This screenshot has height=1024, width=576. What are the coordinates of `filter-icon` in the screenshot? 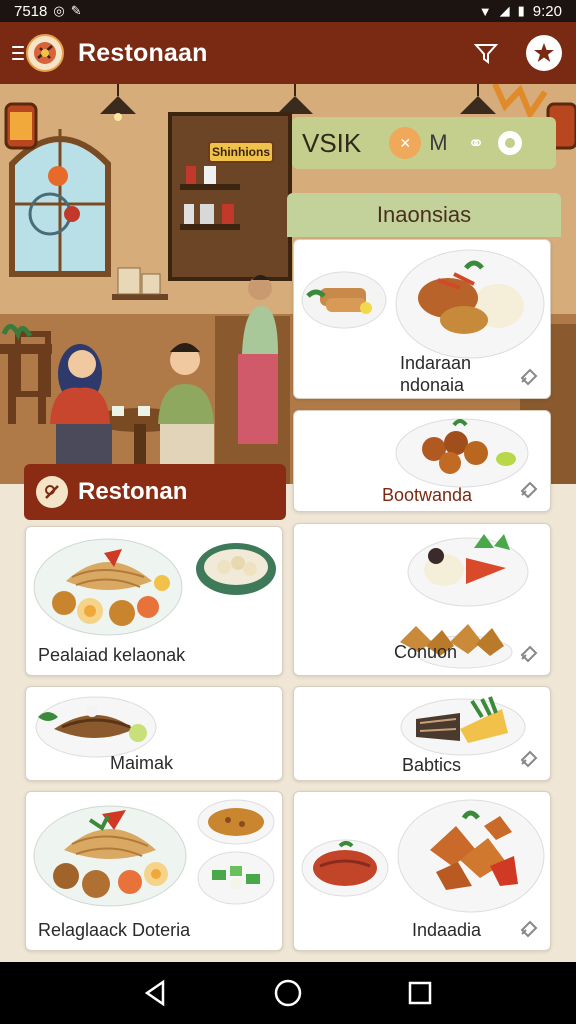 It's located at (486, 54).